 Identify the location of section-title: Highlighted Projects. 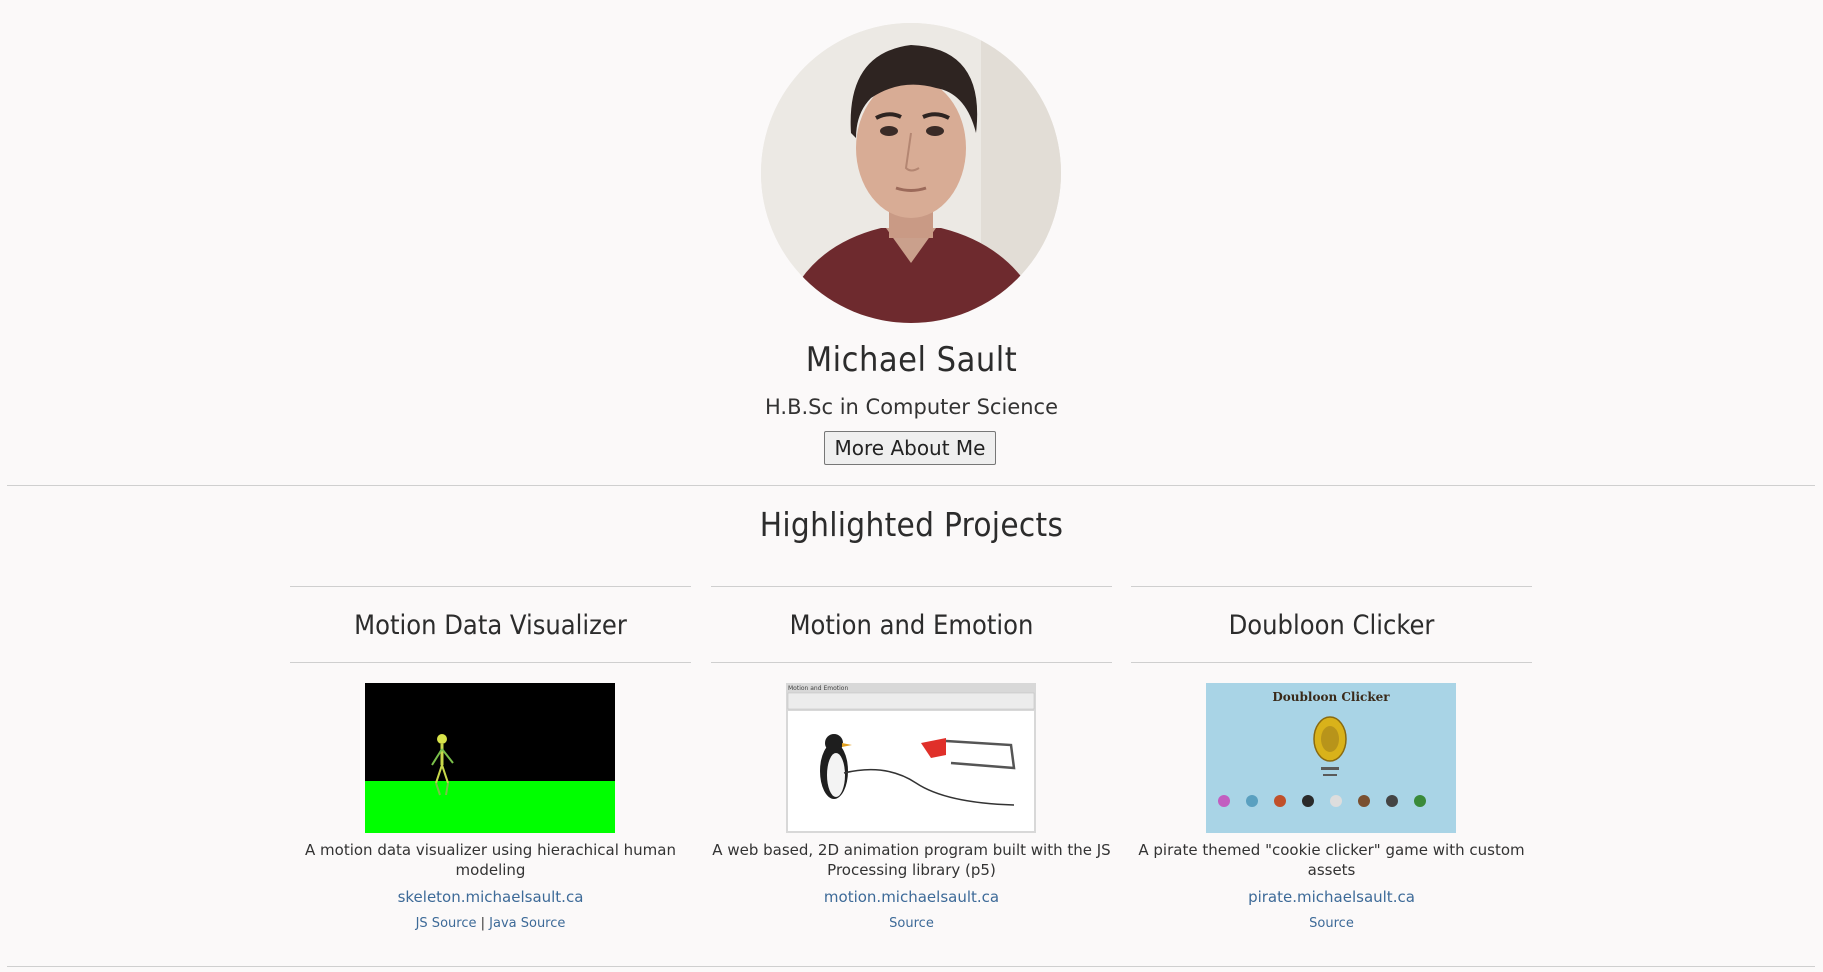
(911, 524).